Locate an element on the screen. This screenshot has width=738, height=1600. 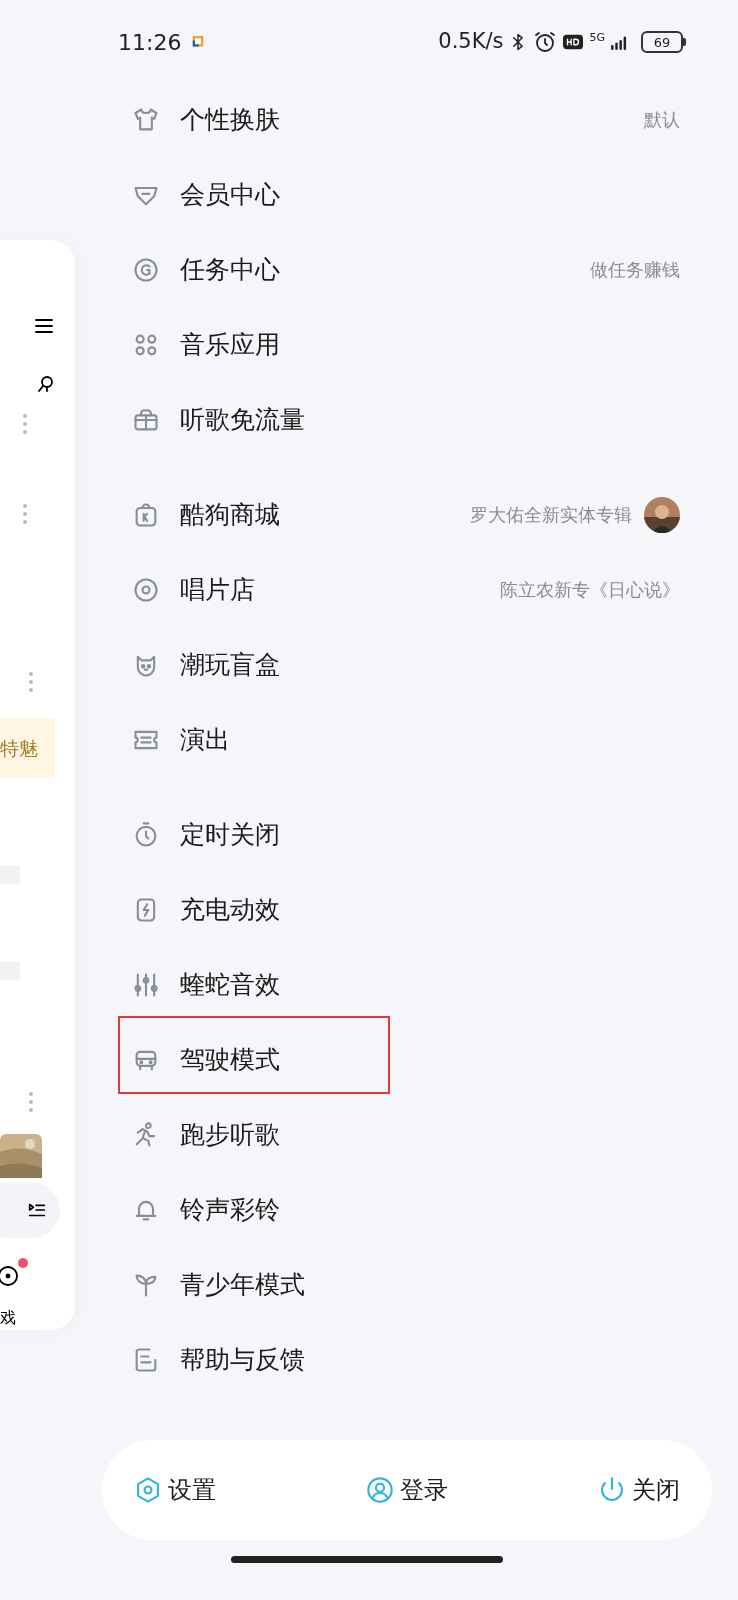
menu-label: 青少年模式 is located at coordinates (242, 1284).